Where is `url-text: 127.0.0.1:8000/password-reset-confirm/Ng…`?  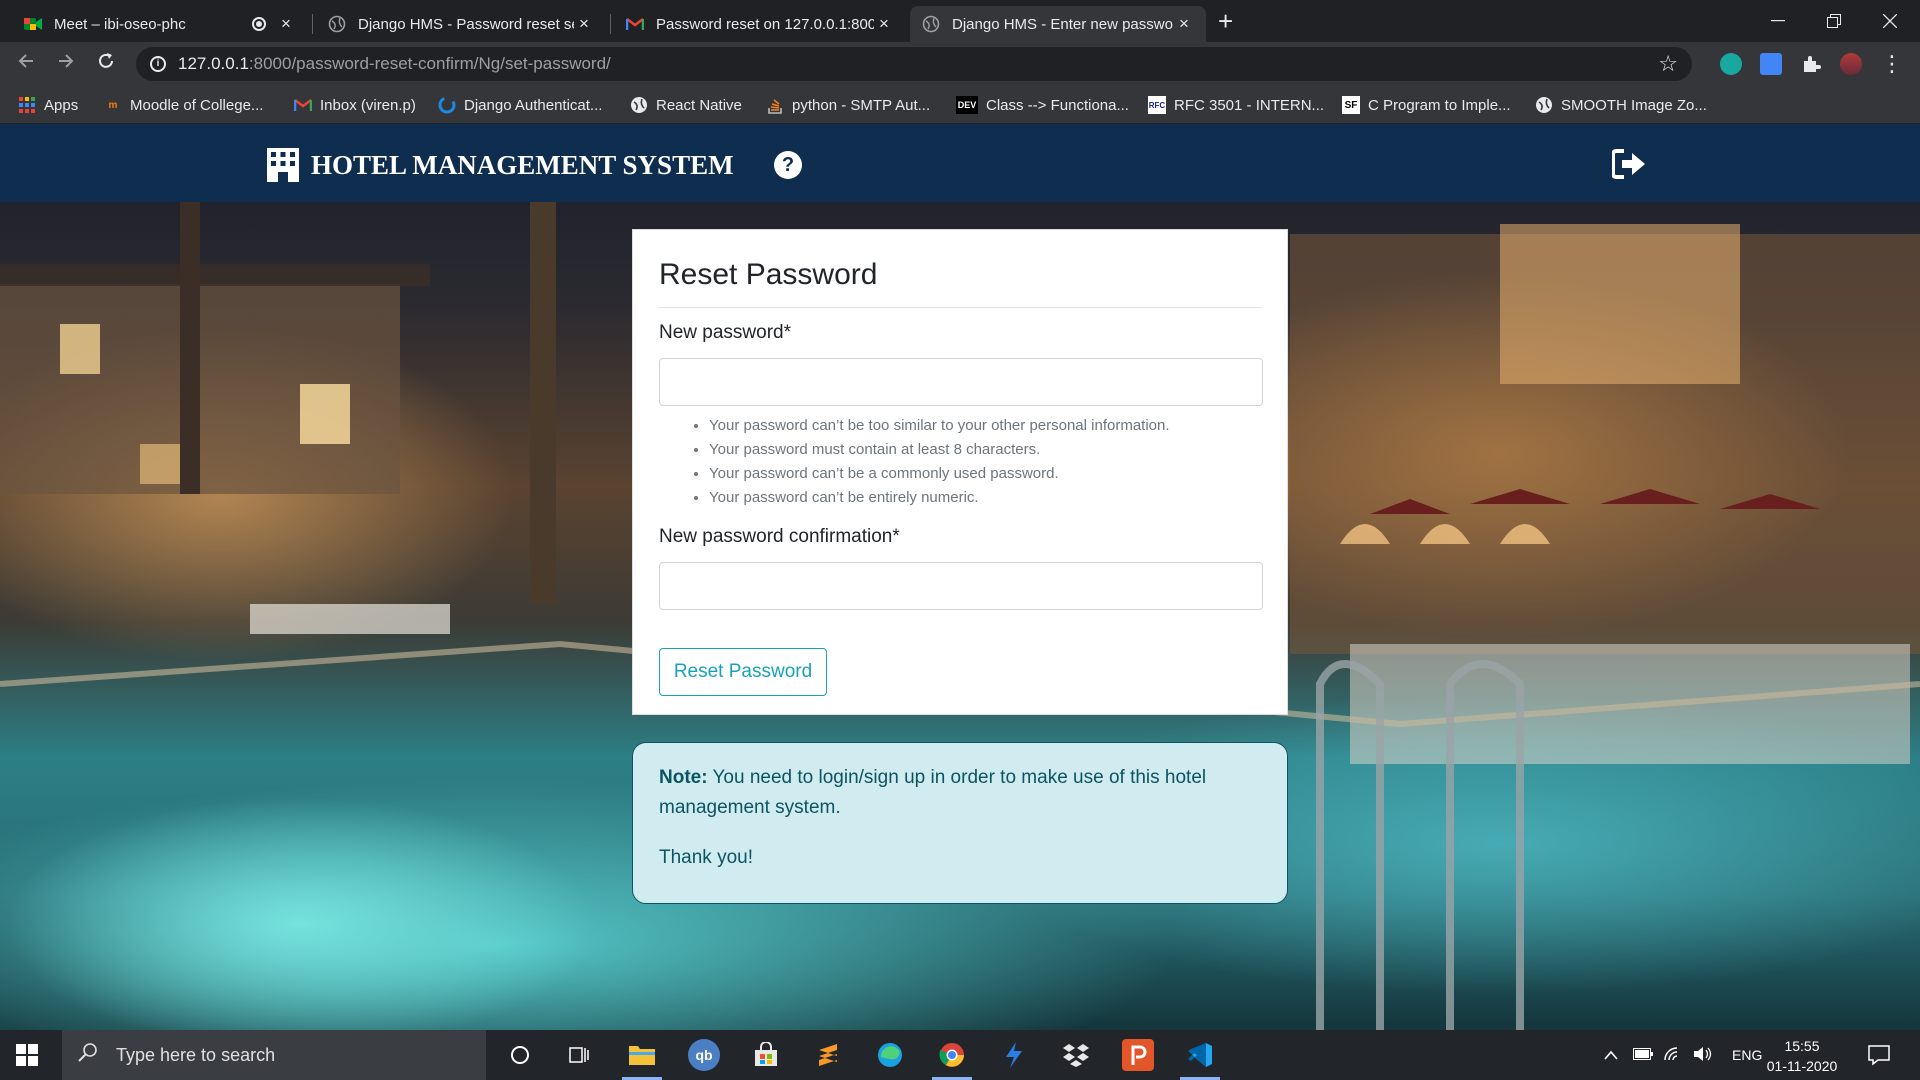
url-text: 127.0.0.1:8000/password-reset-confirm/Ng… is located at coordinates (394, 63).